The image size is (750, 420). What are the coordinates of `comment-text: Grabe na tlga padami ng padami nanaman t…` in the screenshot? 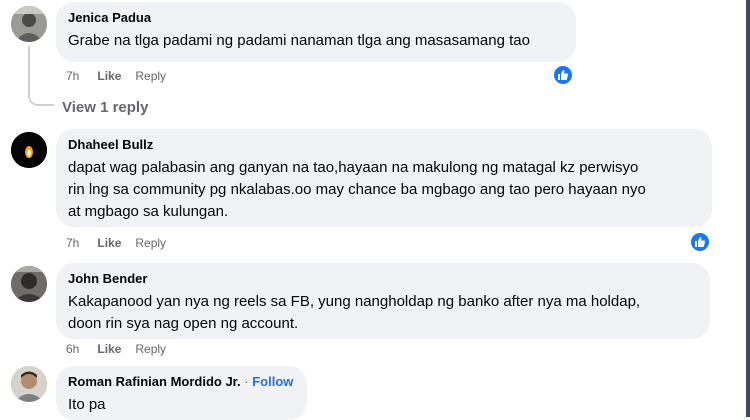 It's located at (299, 40).